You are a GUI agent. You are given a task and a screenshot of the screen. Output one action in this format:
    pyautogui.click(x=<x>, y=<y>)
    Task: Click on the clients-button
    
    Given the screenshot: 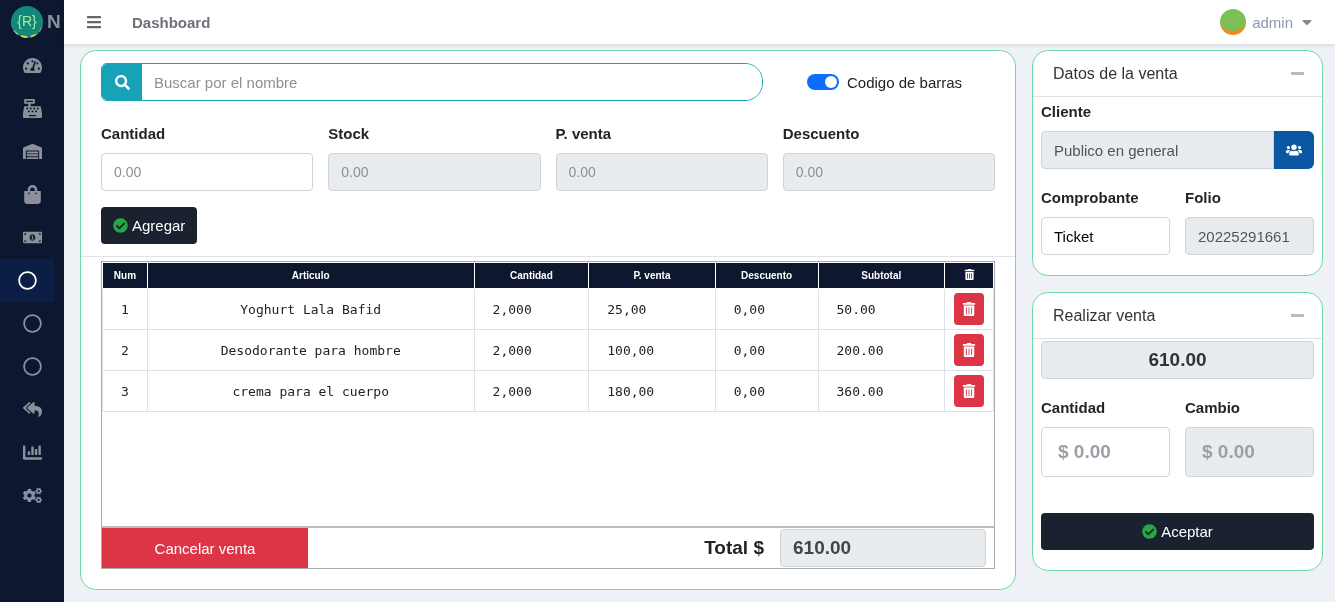 What is the action you would take?
    pyautogui.click(x=1293, y=150)
    